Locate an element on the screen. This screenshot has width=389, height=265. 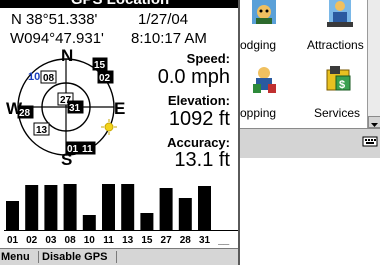
gps-menu-bar: Menu Disable GPS is located at coordinates (119, 256).